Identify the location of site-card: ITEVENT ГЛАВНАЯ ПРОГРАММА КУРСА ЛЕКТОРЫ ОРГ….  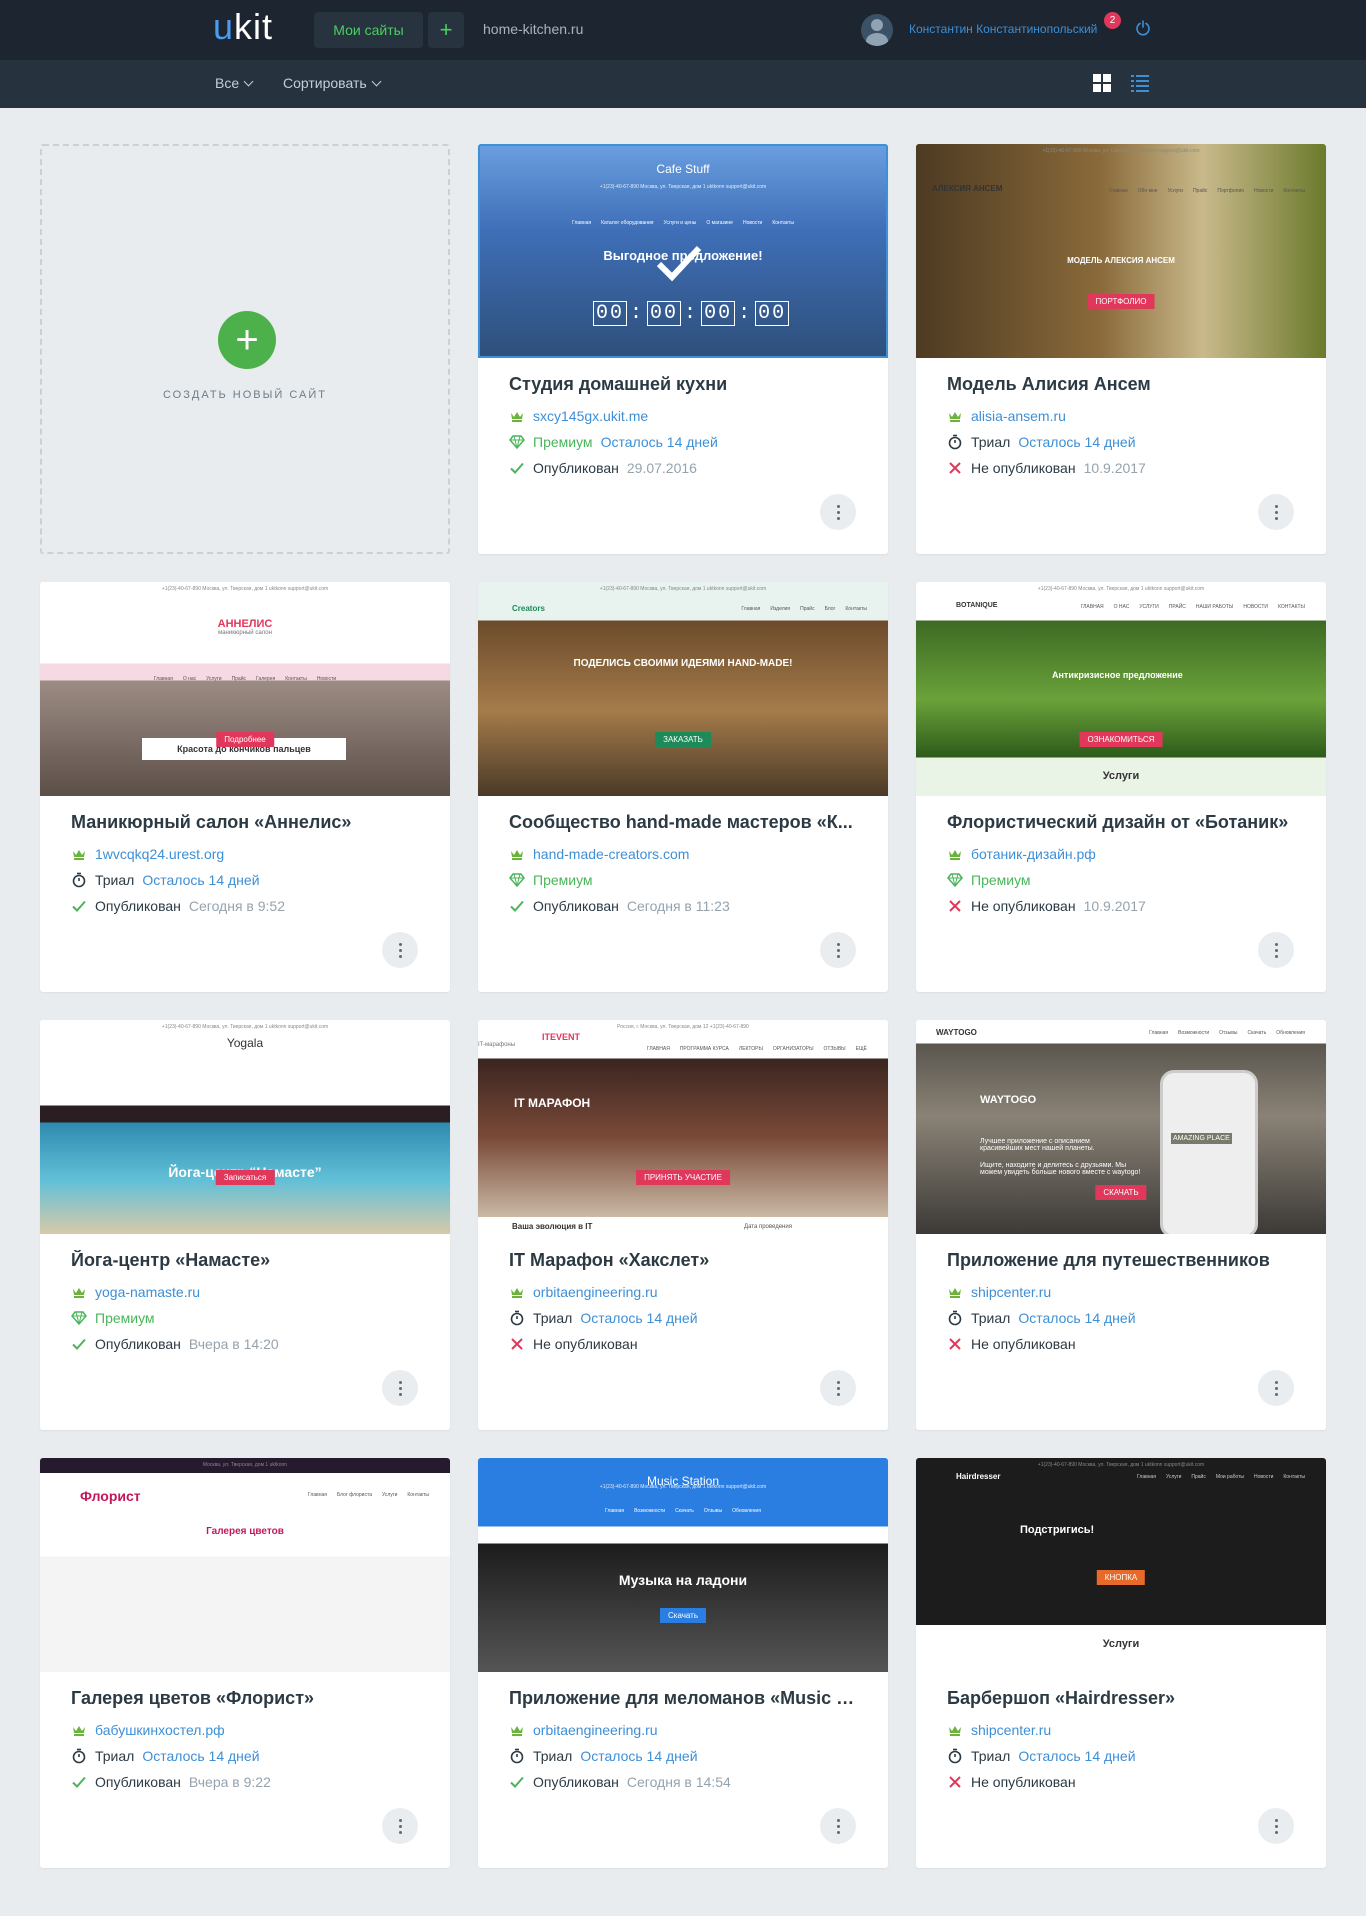
(683, 1225).